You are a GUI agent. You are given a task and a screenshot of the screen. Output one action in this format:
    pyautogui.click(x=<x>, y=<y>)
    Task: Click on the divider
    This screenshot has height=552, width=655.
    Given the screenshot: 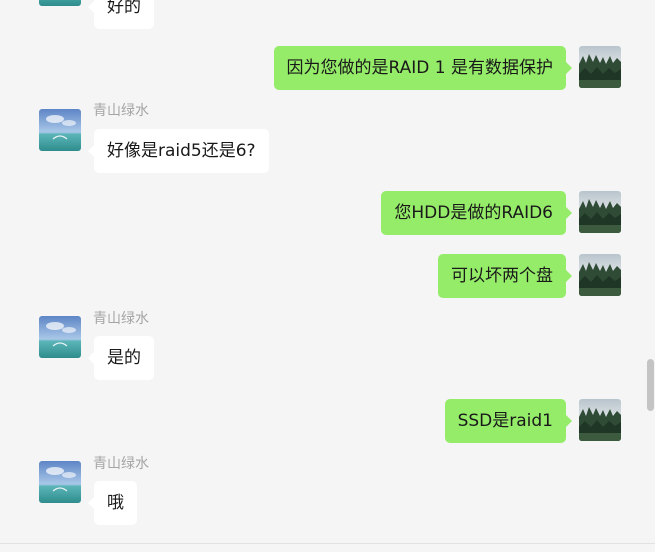 What is the action you would take?
    pyautogui.click(x=327, y=543)
    